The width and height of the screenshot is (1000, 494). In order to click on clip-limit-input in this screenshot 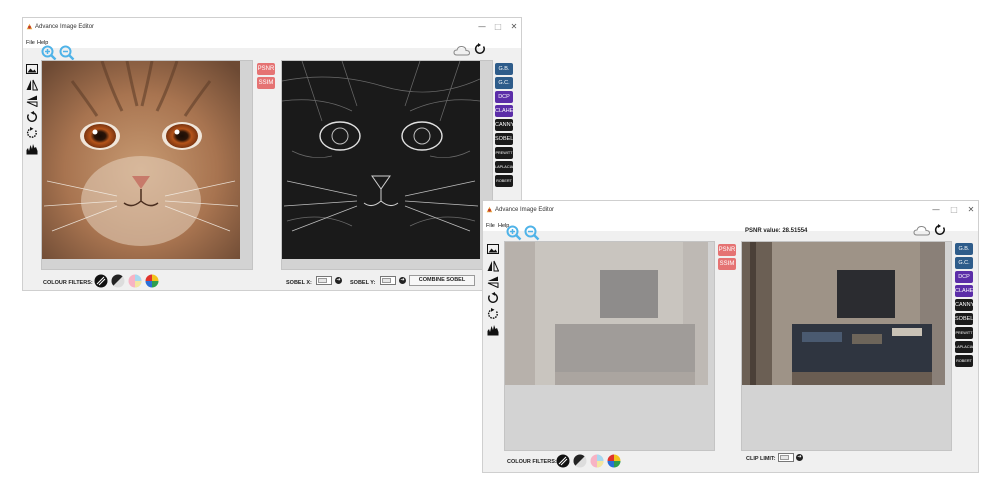, I will do `click(786, 457)`.